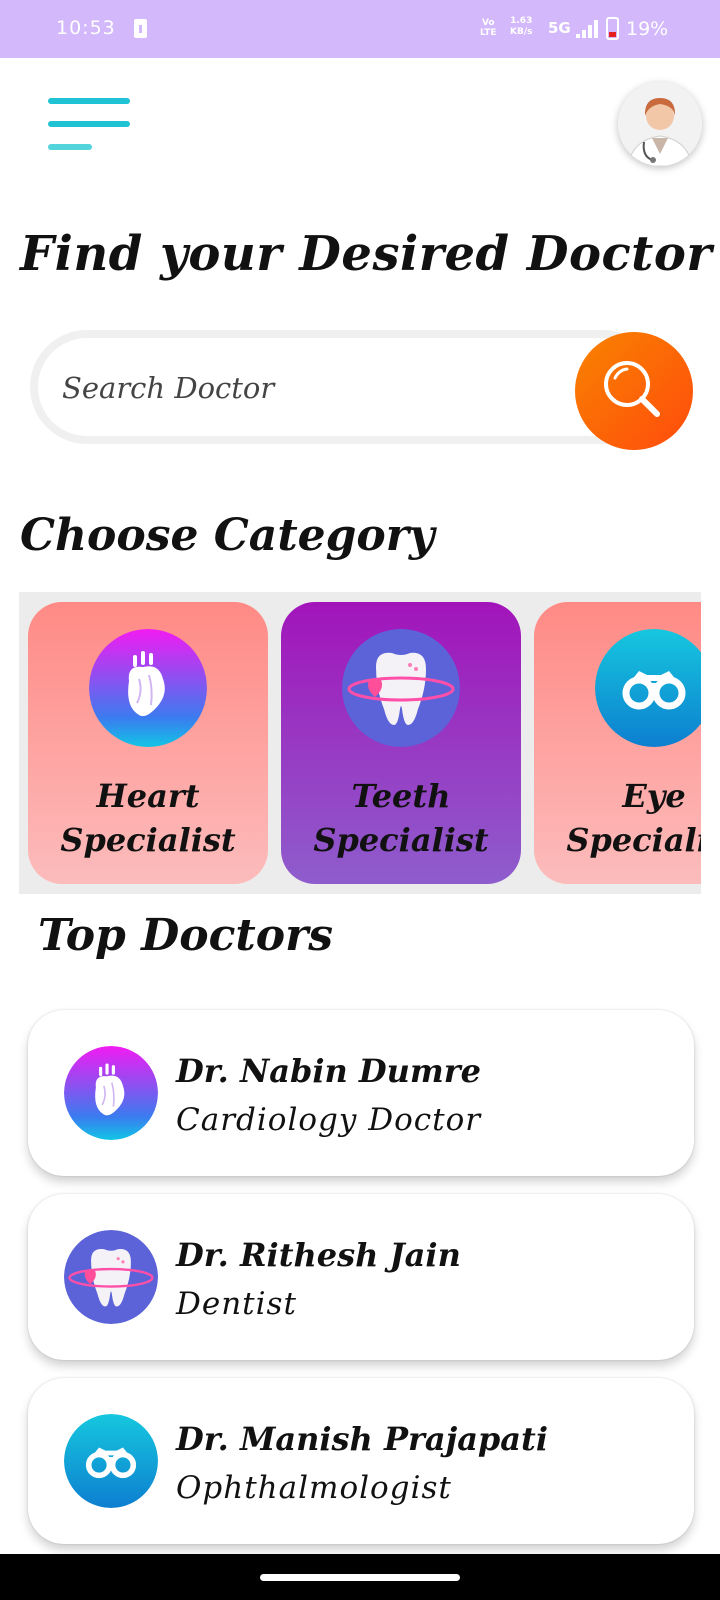 This screenshot has width=720, height=1600. What do you see at coordinates (521, 32) in the screenshot?
I see `speed-unit: KB/s` at bounding box center [521, 32].